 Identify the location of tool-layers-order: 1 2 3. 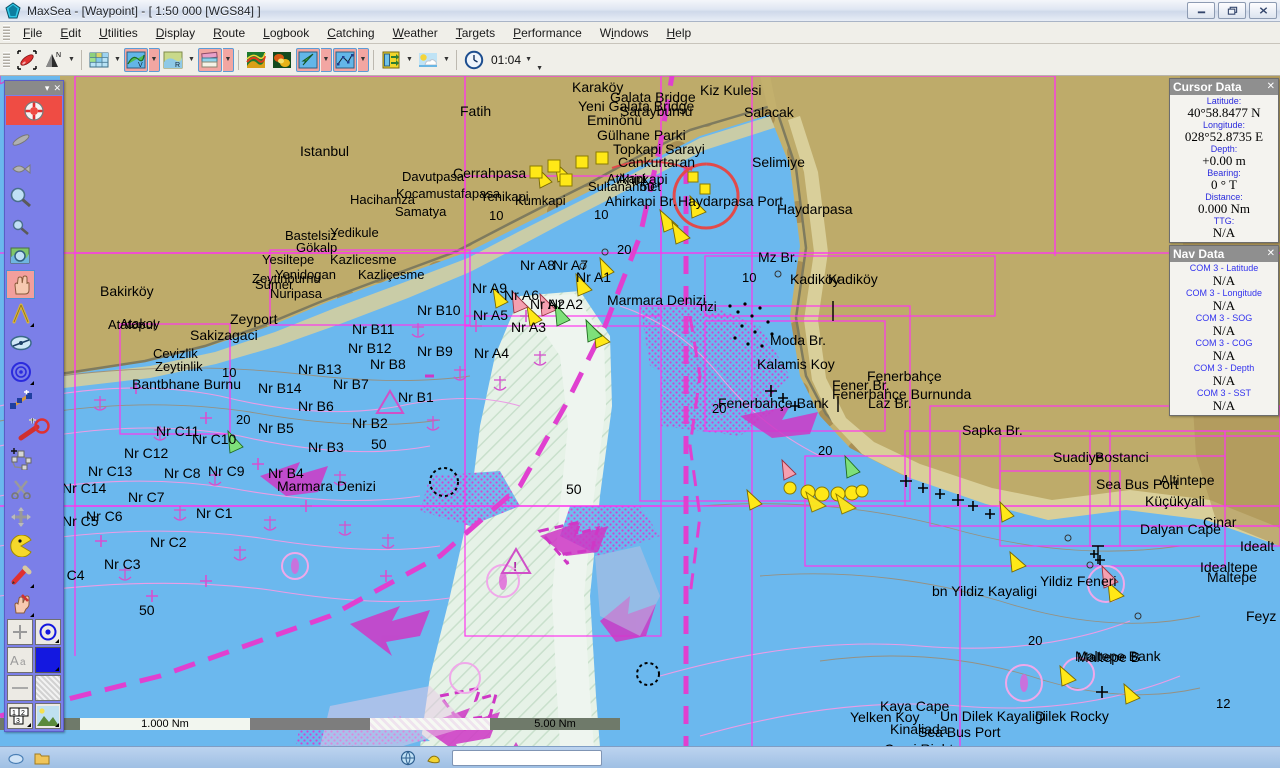
(20, 716).